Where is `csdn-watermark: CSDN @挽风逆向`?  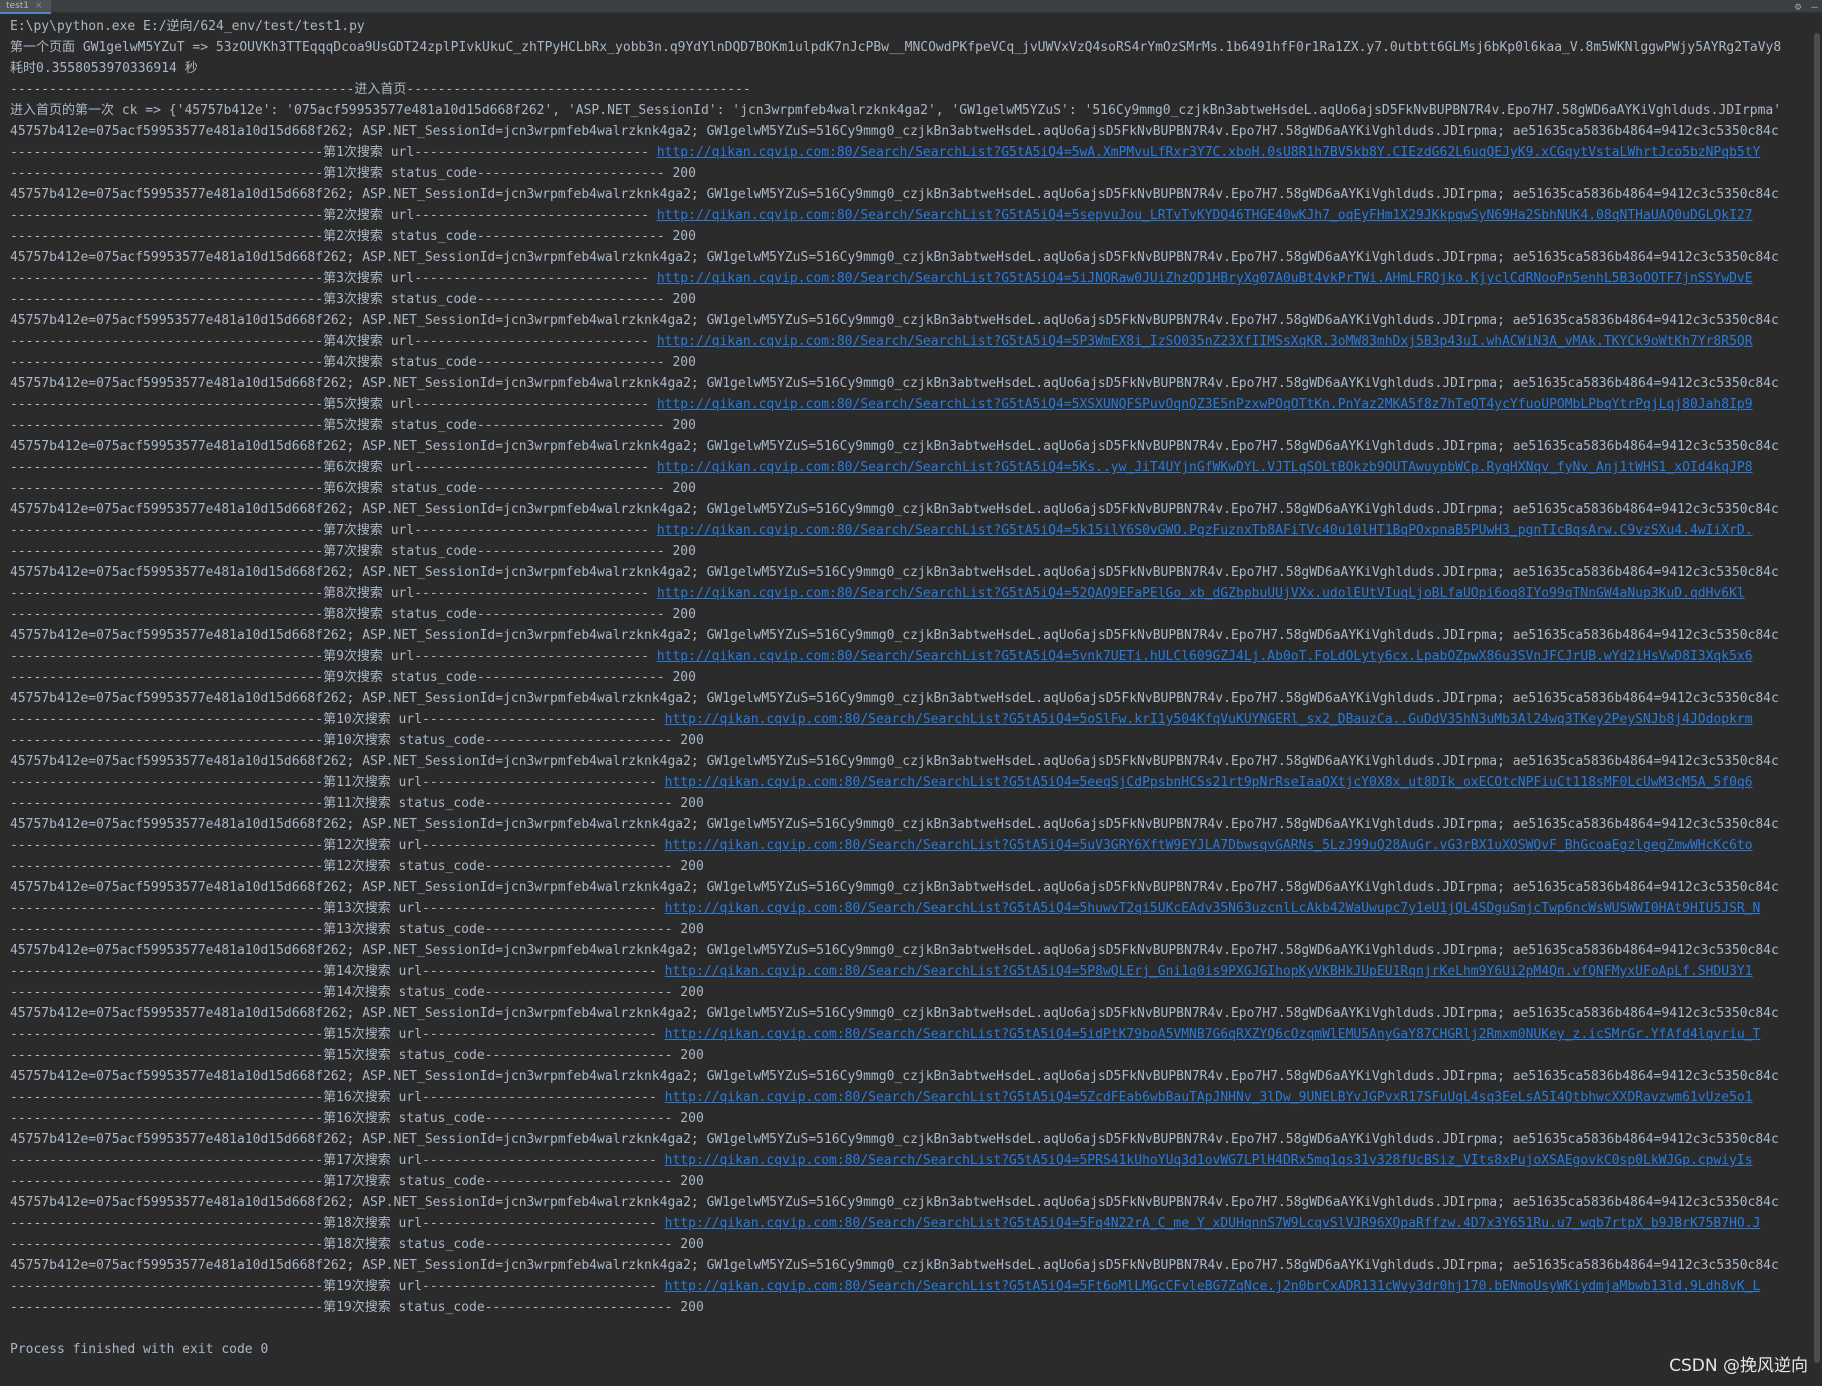
csdn-watermark: CSDN @挽风逆向 is located at coordinates (1738, 1366).